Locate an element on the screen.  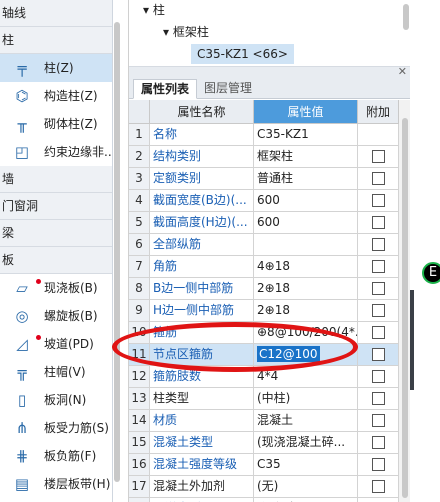
nav-item: ◿ 坡道(PD) is located at coordinates (56, 344).